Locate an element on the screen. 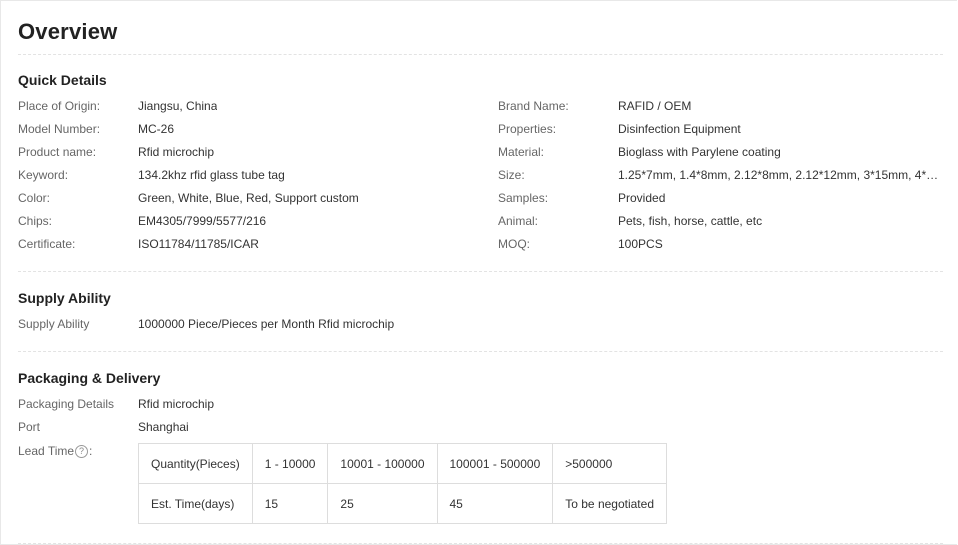 This screenshot has height=545, width=958. port-value: Shanghai is located at coordinates (163, 427).